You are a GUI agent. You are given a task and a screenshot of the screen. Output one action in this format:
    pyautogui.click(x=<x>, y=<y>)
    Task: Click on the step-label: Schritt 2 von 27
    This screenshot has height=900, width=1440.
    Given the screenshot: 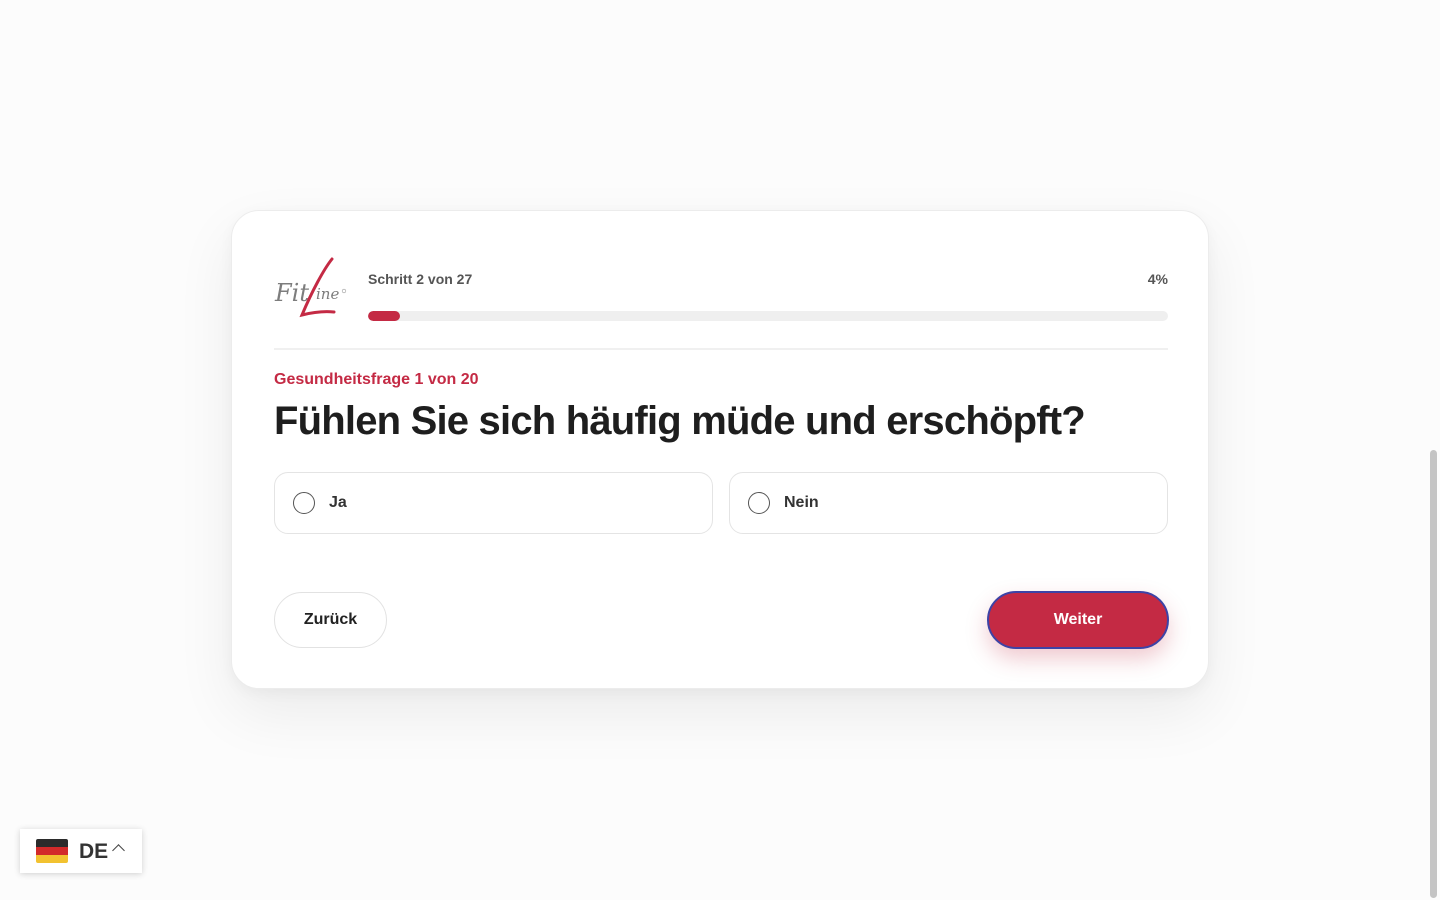 What is the action you would take?
    pyautogui.click(x=420, y=279)
    